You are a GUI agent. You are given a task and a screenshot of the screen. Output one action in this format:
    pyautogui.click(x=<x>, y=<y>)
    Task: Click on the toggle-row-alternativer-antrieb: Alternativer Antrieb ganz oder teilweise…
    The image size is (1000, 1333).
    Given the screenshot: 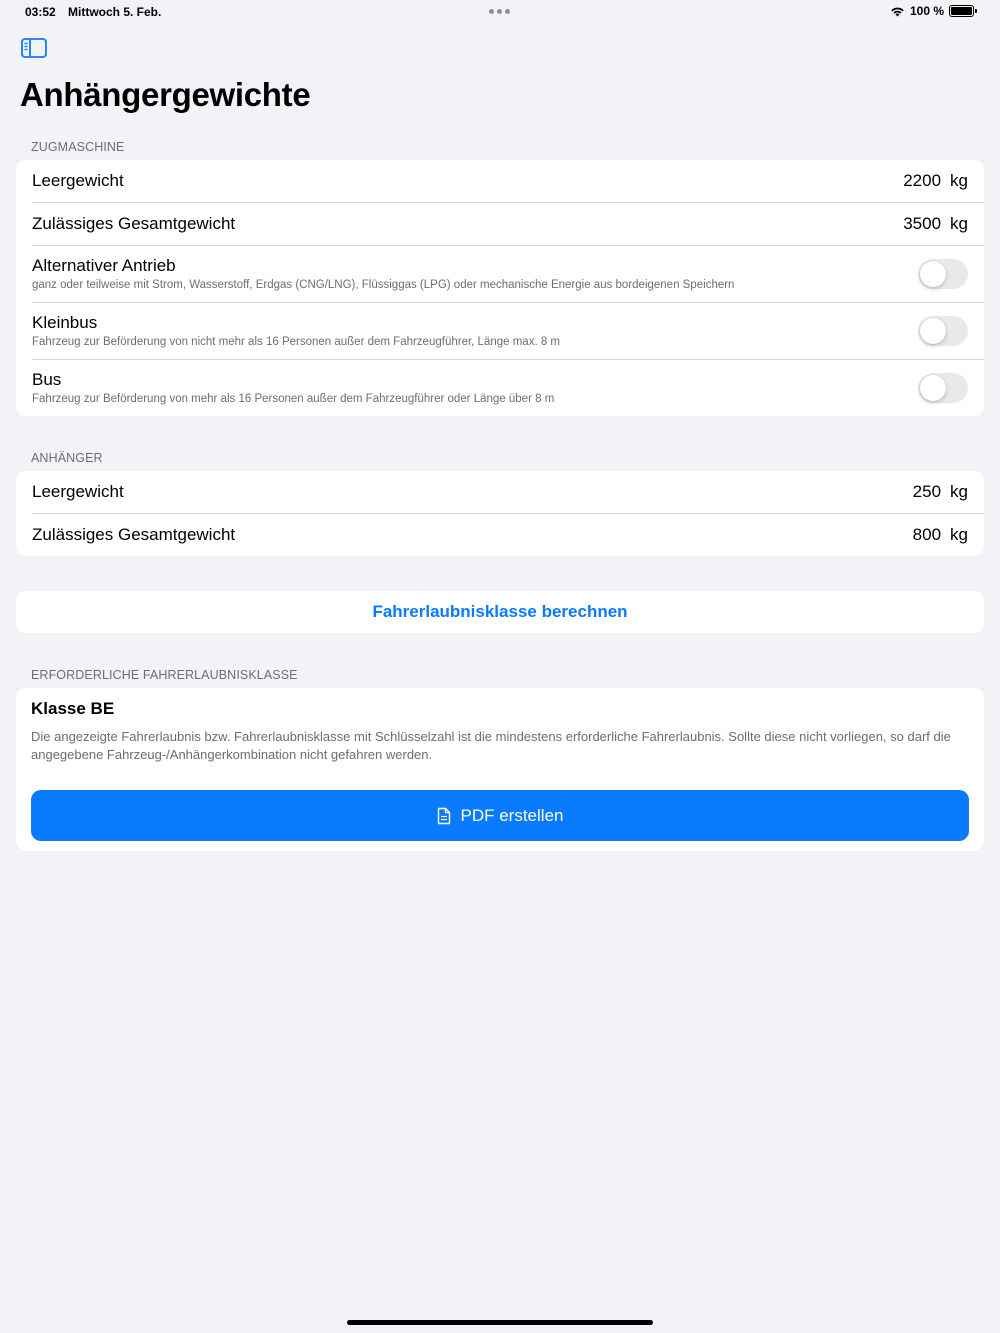 What is the action you would take?
    pyautogui.click(x=500, y=273)
    